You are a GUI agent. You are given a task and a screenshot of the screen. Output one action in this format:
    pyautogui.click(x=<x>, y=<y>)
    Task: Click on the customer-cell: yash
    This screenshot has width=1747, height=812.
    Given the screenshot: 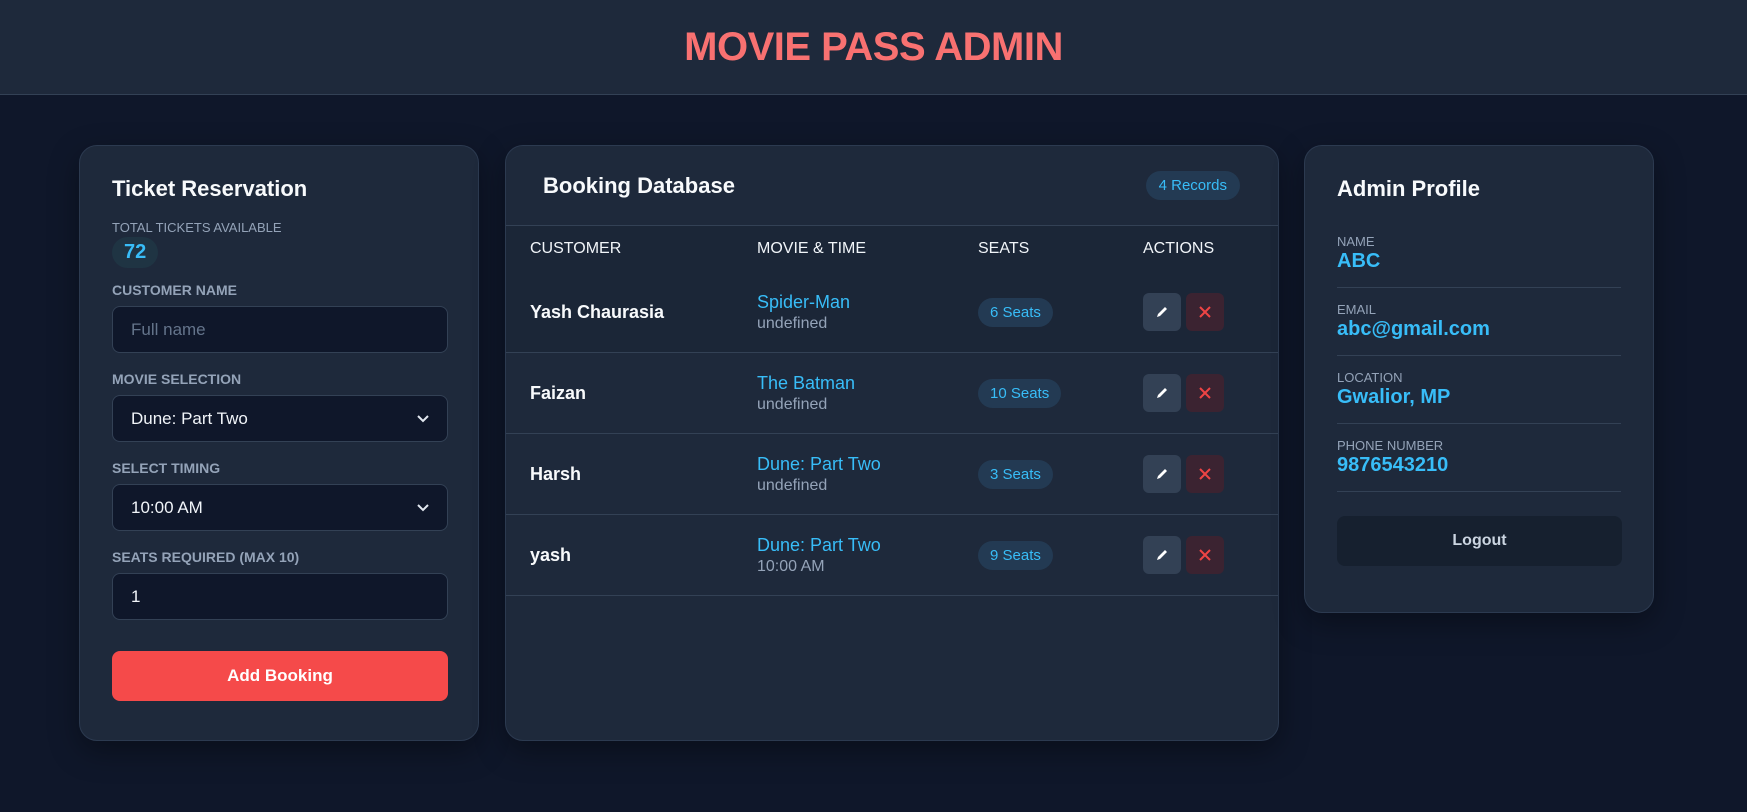 What is the action you would take?
    pyautogui.click(x=551, y=554)
    